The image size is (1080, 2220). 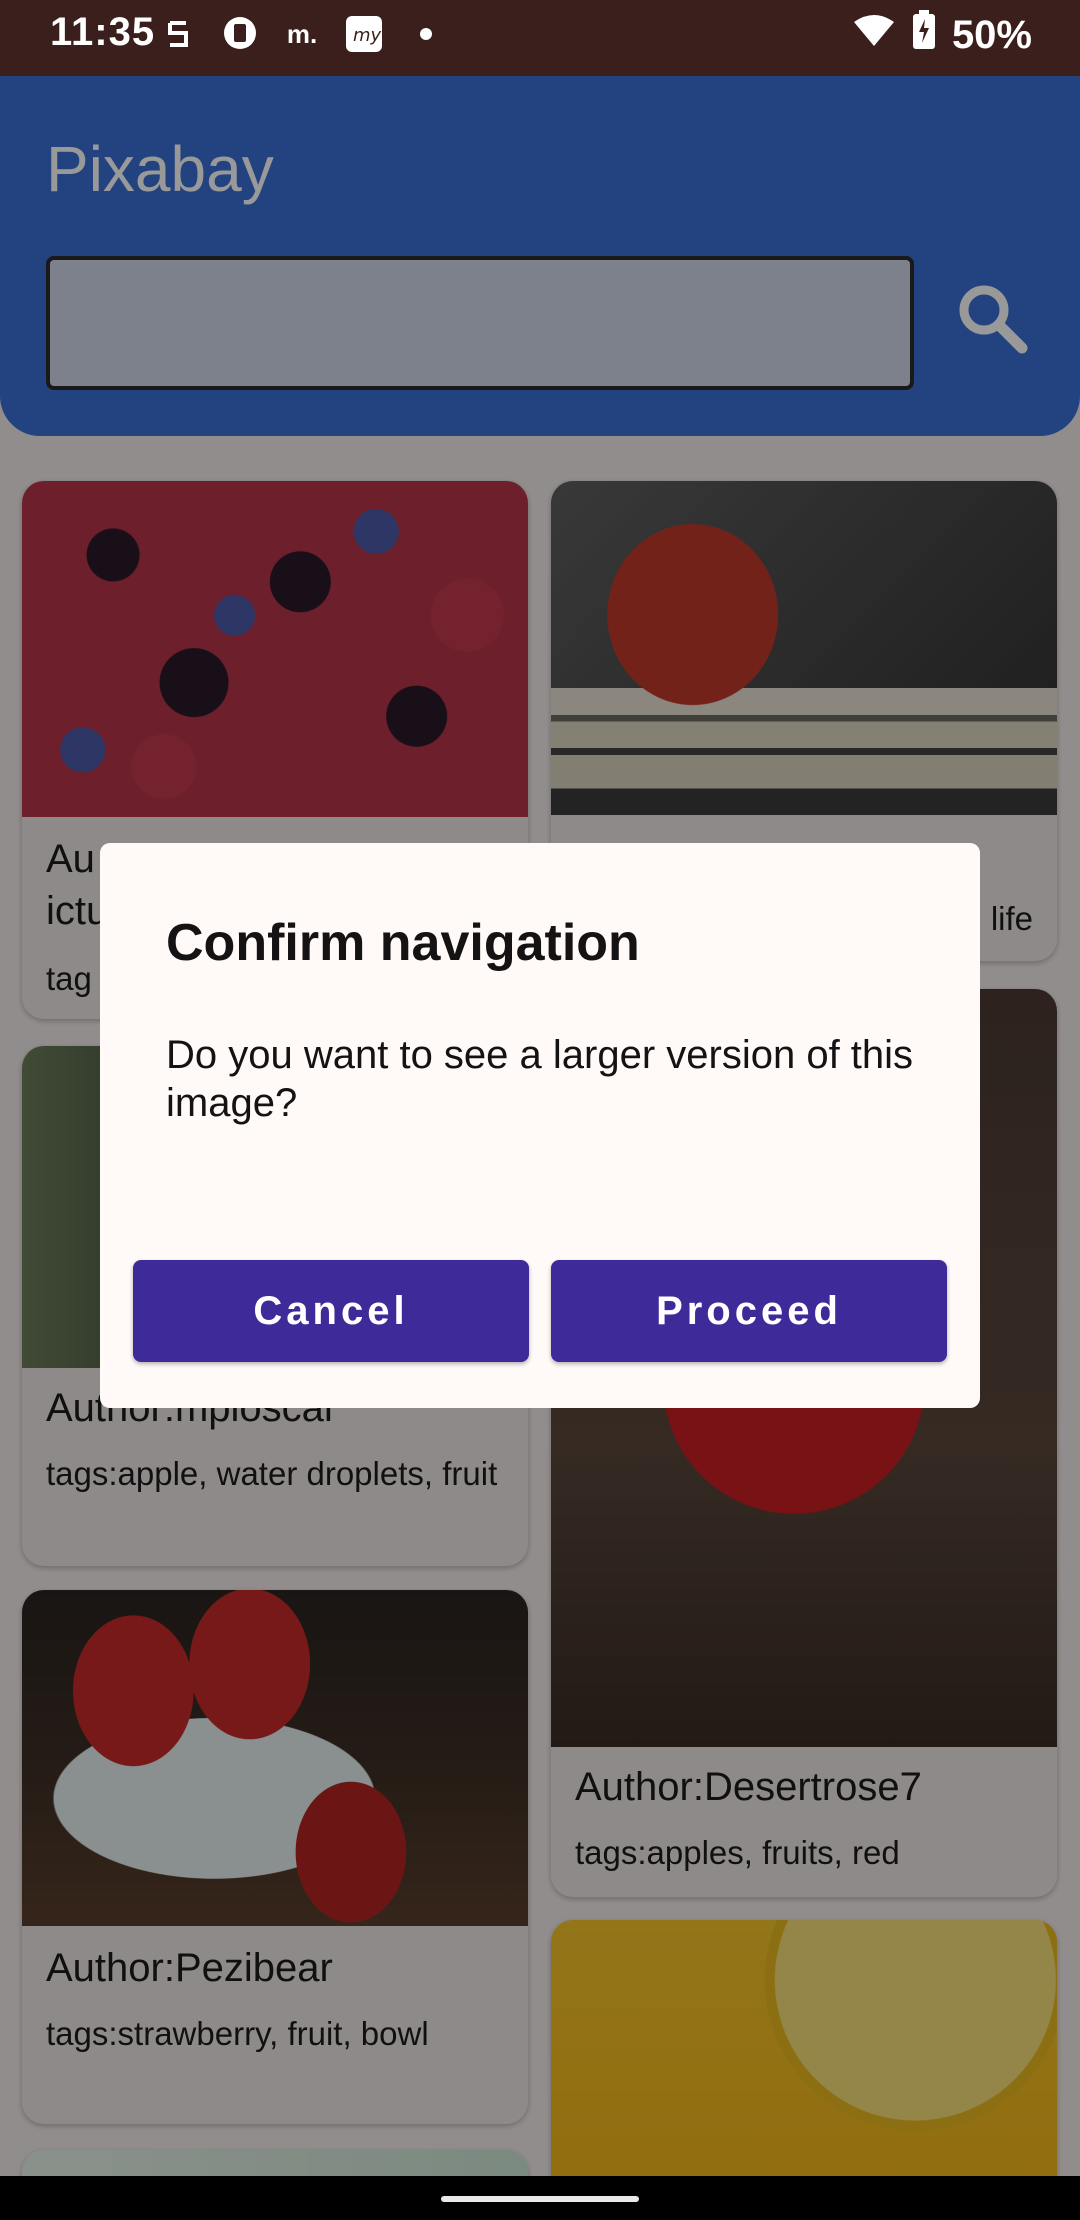 I want to click on notification-icons: m. my, so click(x=302, y=34).